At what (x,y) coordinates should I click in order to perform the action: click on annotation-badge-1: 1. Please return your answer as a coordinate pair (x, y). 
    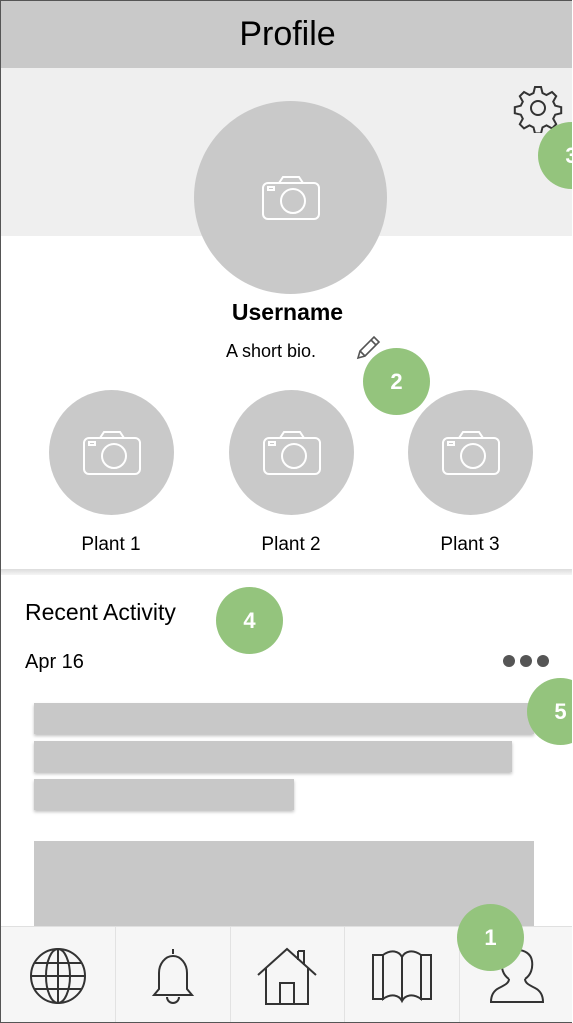
    Looking at the image, I should click on (490, 937).